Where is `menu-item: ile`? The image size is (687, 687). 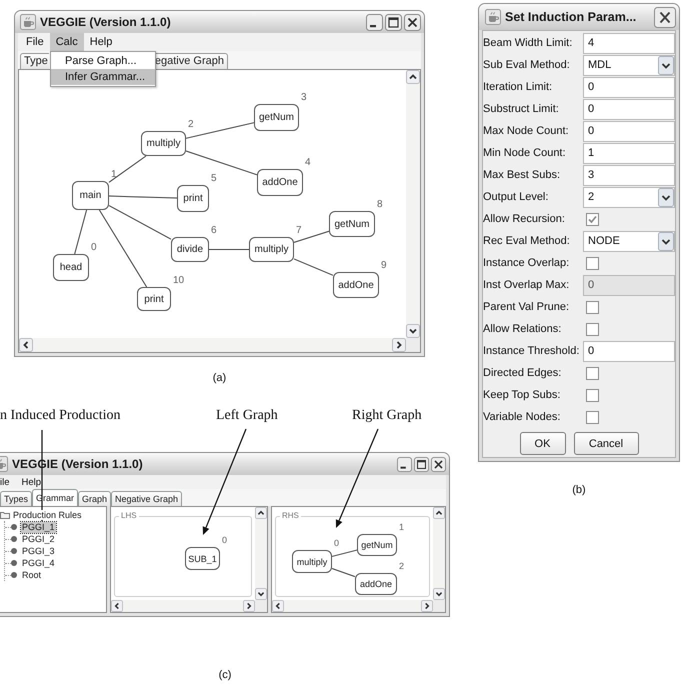
menu-item: ile is located at coordinates (8, 482).